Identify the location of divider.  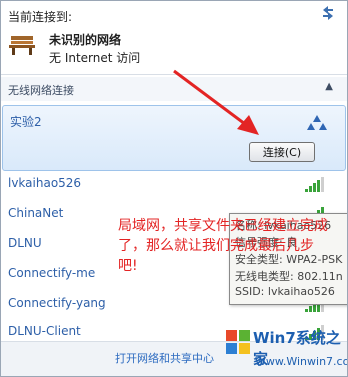
(174, 74).